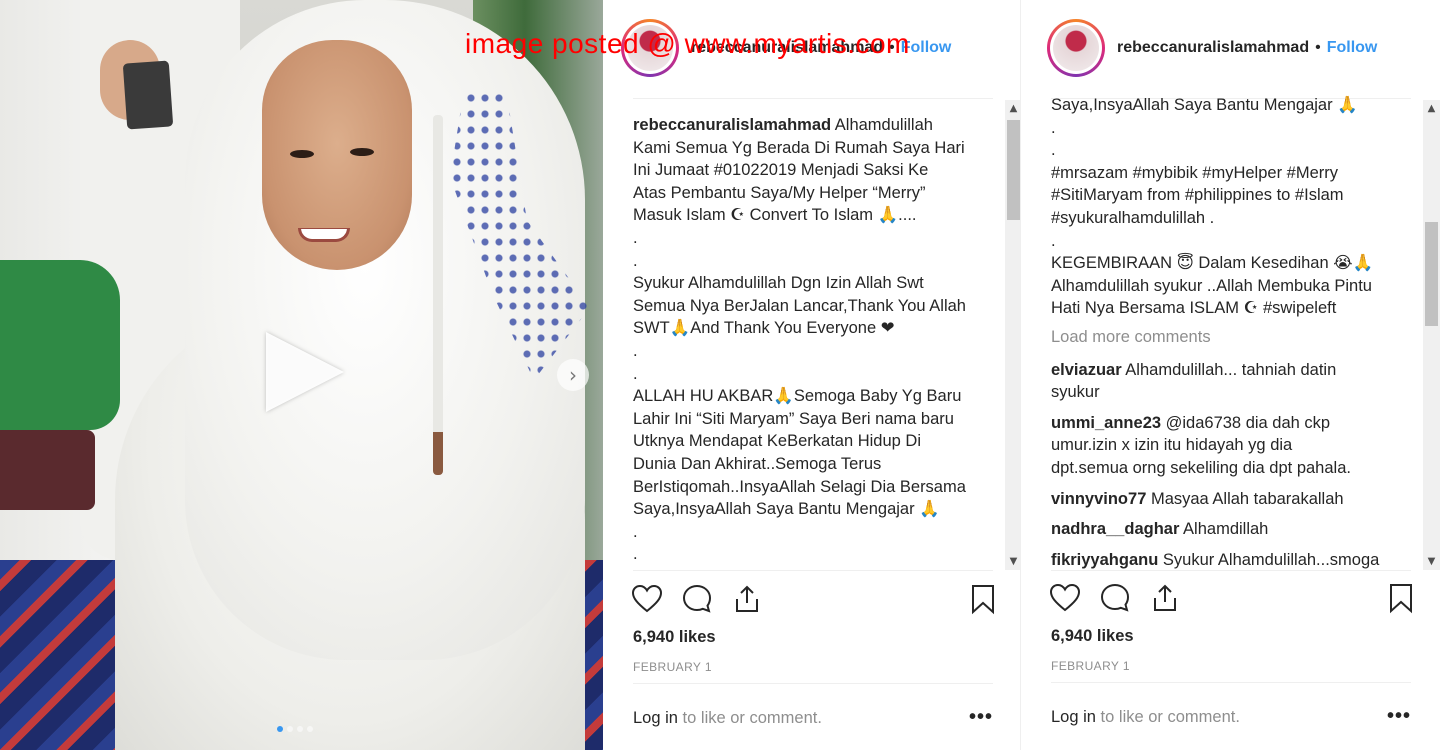 This screenshot has height=750, width=1440. I want to click on smile, so click(324, 235).